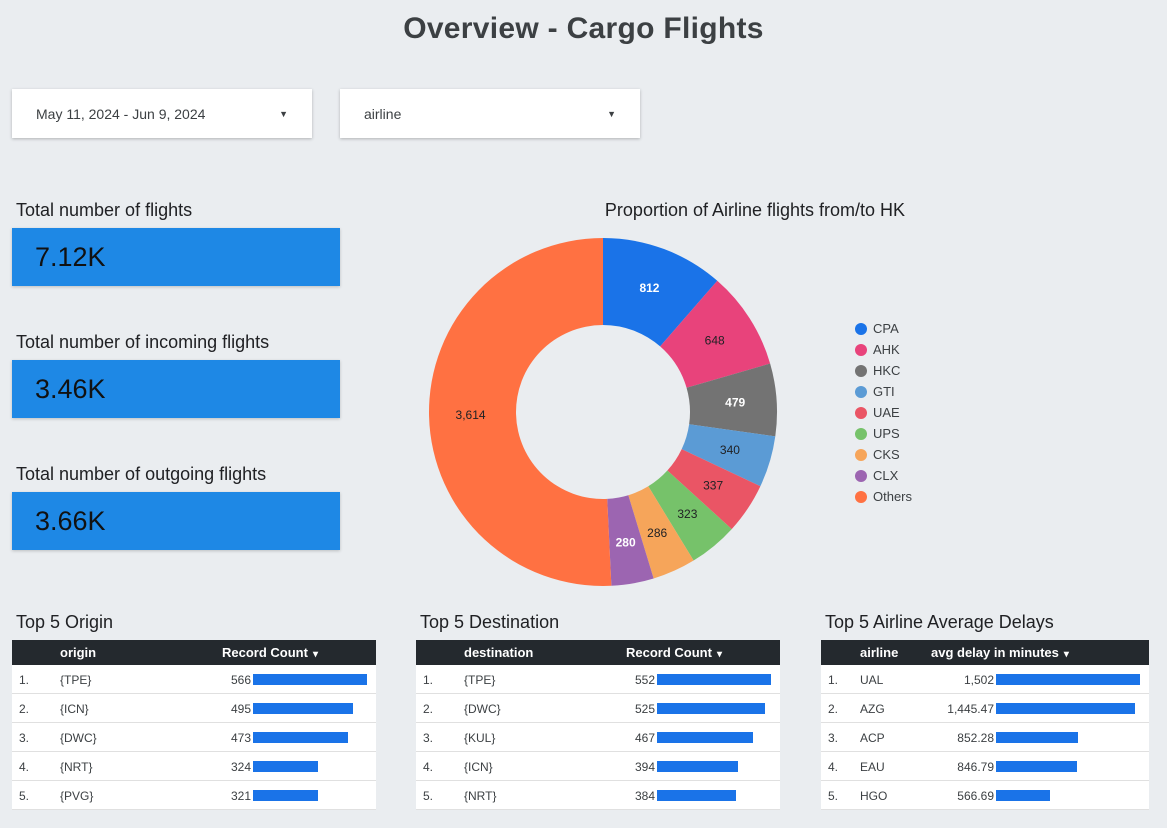 The width and height of the screenshot is (1167, 828). What do you see at coordinates (755, 210) in the screenshot?
I see `chart-title: Proportion of Airline flights from/to HK` at bounding box center [755, 210].